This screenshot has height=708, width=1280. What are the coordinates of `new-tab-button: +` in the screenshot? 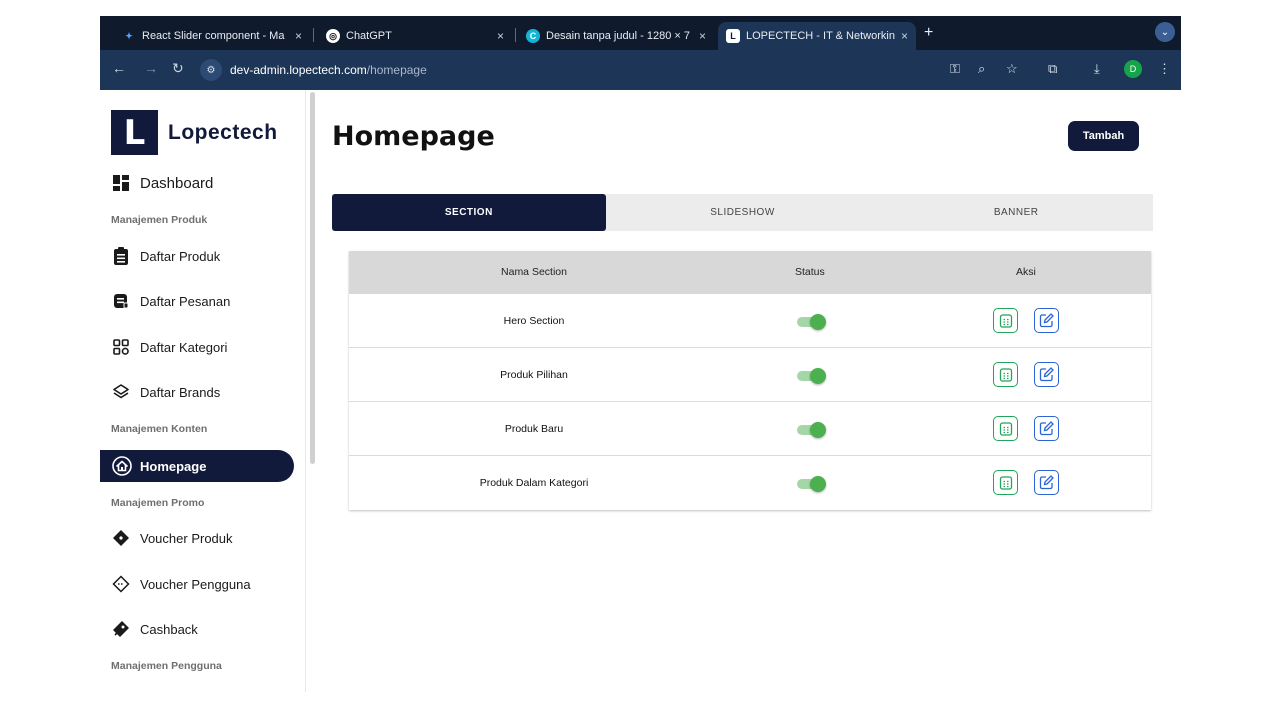 It's located at (928, 33).